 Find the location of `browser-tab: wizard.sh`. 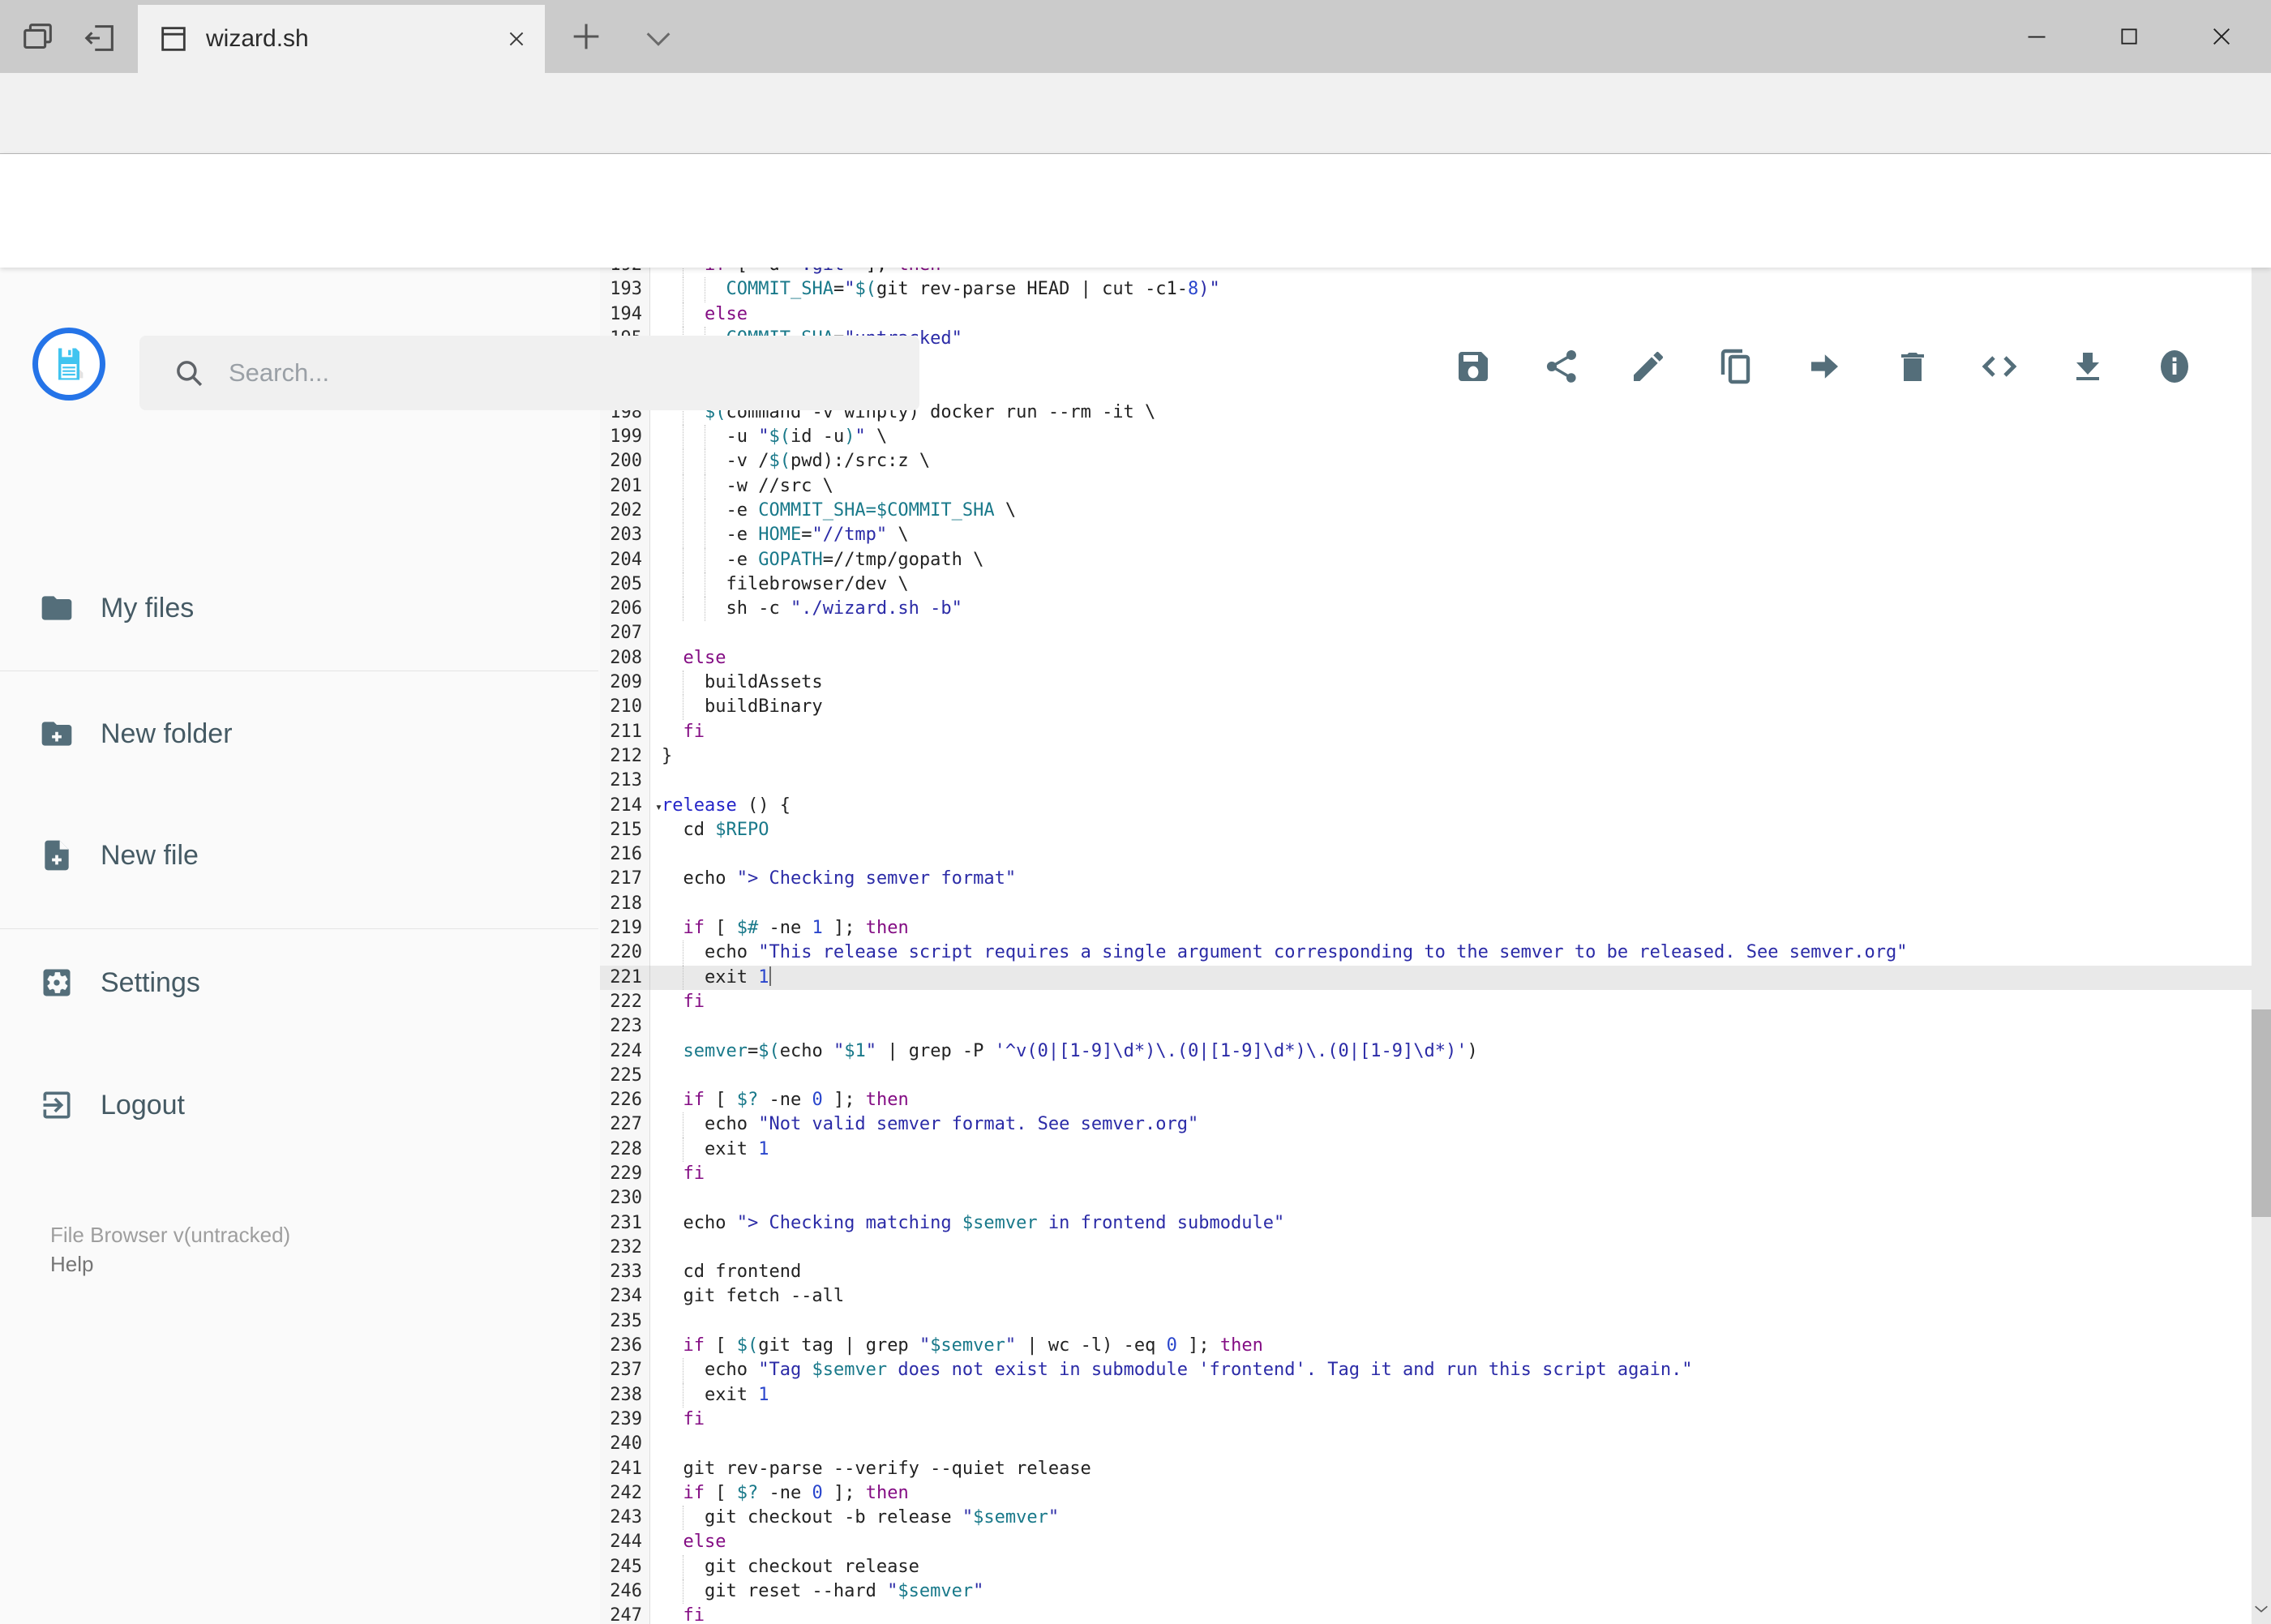

browser-tab: wizard.sh is located at coordinates (341, 39).